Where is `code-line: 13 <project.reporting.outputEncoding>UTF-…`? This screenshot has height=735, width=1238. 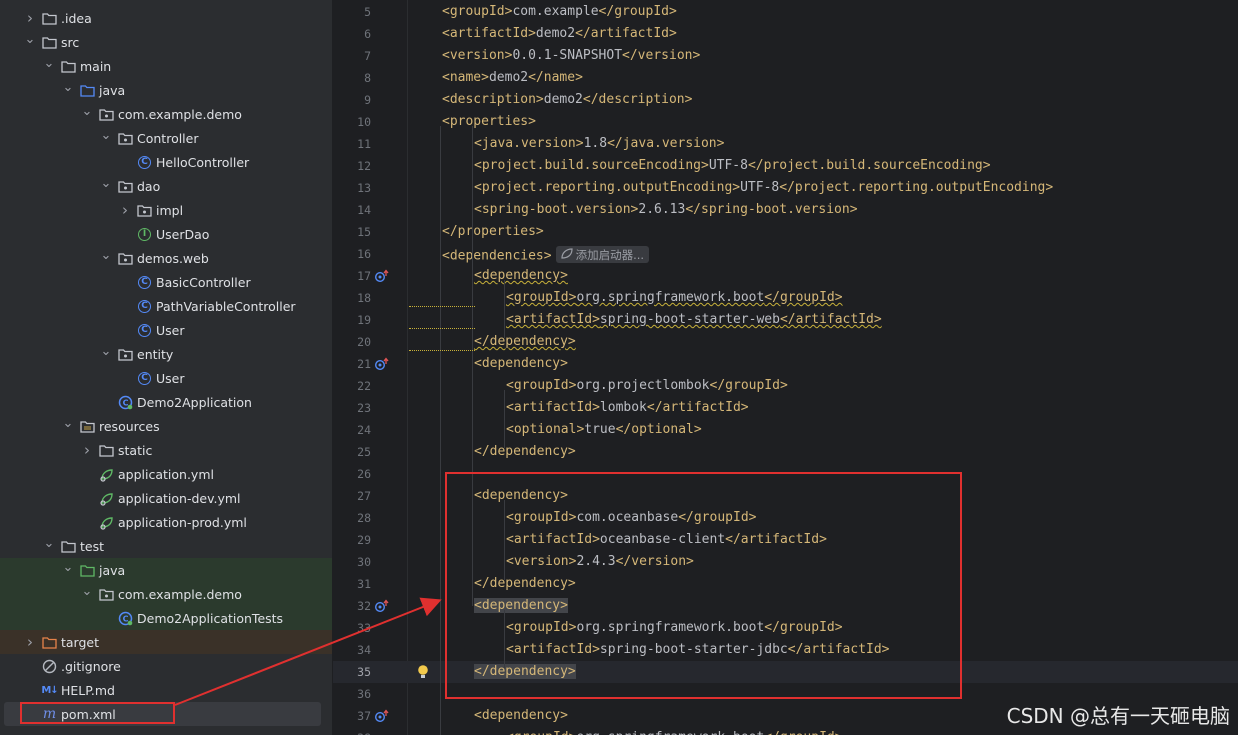
code-line: 13 <project.reporting.outputEncoding>UTF-… is located at coordinates (785, 188).